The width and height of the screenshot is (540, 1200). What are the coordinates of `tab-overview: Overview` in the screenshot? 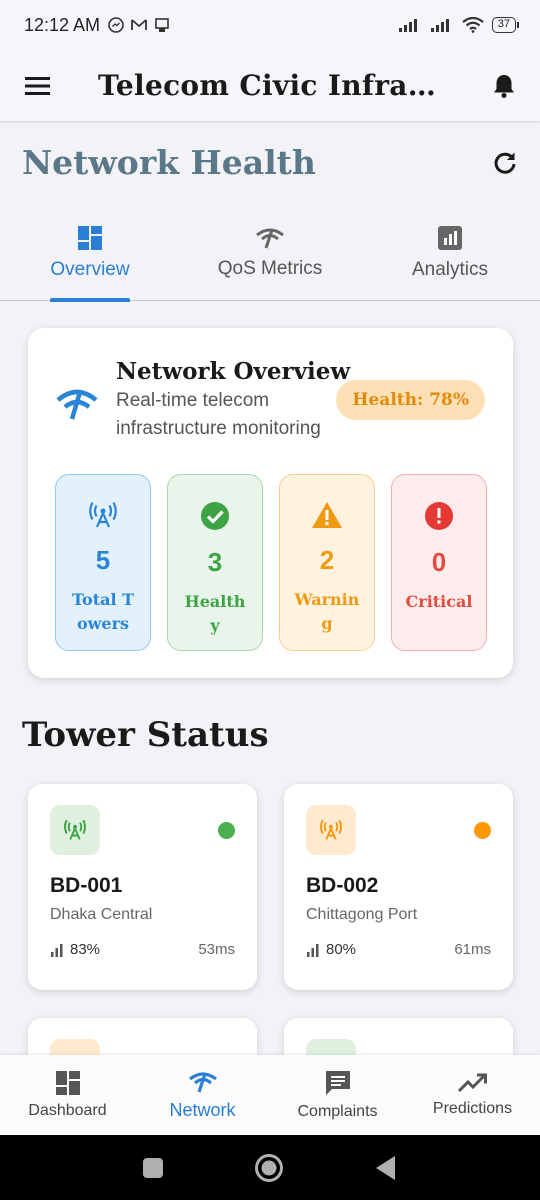 It's located at (90, 253).